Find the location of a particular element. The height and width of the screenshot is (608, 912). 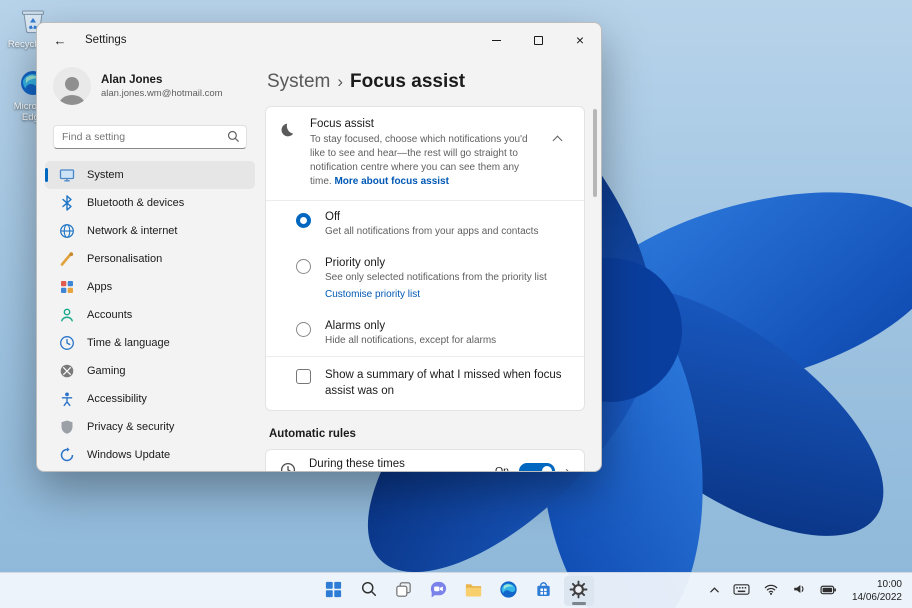

chevron-up-icon is located at coordinates (714, 591).